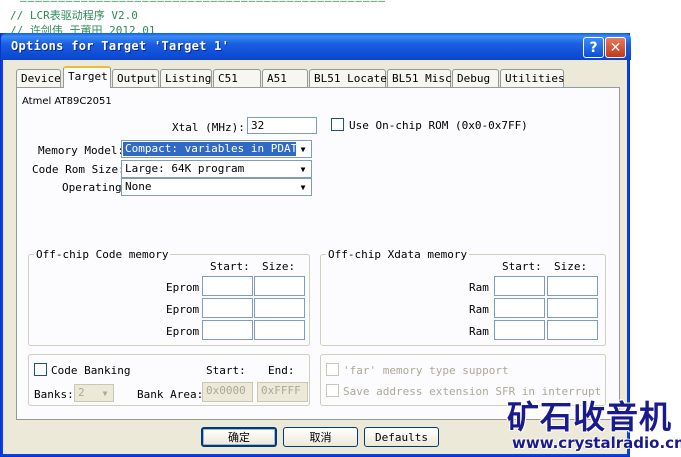 This screenshot has width=681, height=457. Describe the element at coordinates (571, 266) in the screenshot. I see `offchip-xdata-size-header: Size:` at that location.